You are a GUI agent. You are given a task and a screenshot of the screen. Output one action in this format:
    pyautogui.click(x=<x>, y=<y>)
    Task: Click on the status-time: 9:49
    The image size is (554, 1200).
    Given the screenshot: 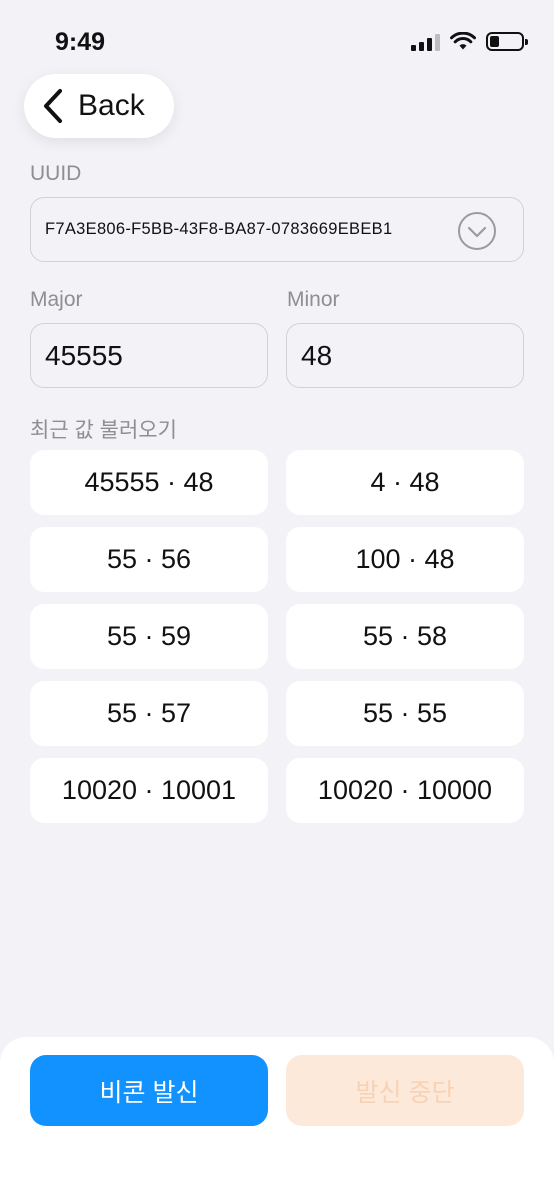 What is the action you would take?
    pyautogui.click(x=80, y=42)
    